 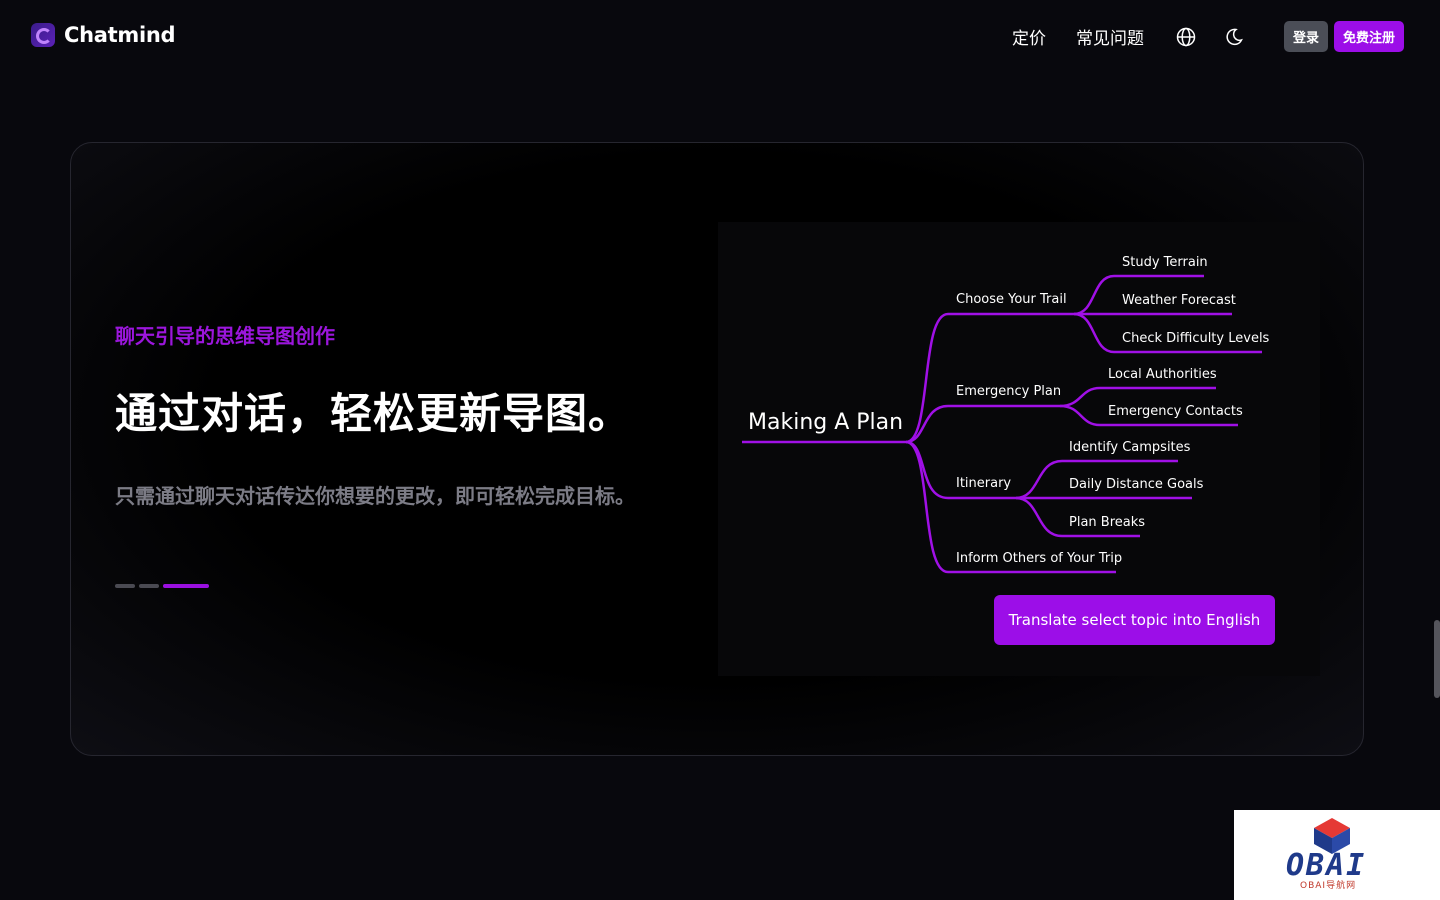 I want to click on mindmap-node-emergency-contacts: Emergency Contacts, so click(x=1175, y=411).